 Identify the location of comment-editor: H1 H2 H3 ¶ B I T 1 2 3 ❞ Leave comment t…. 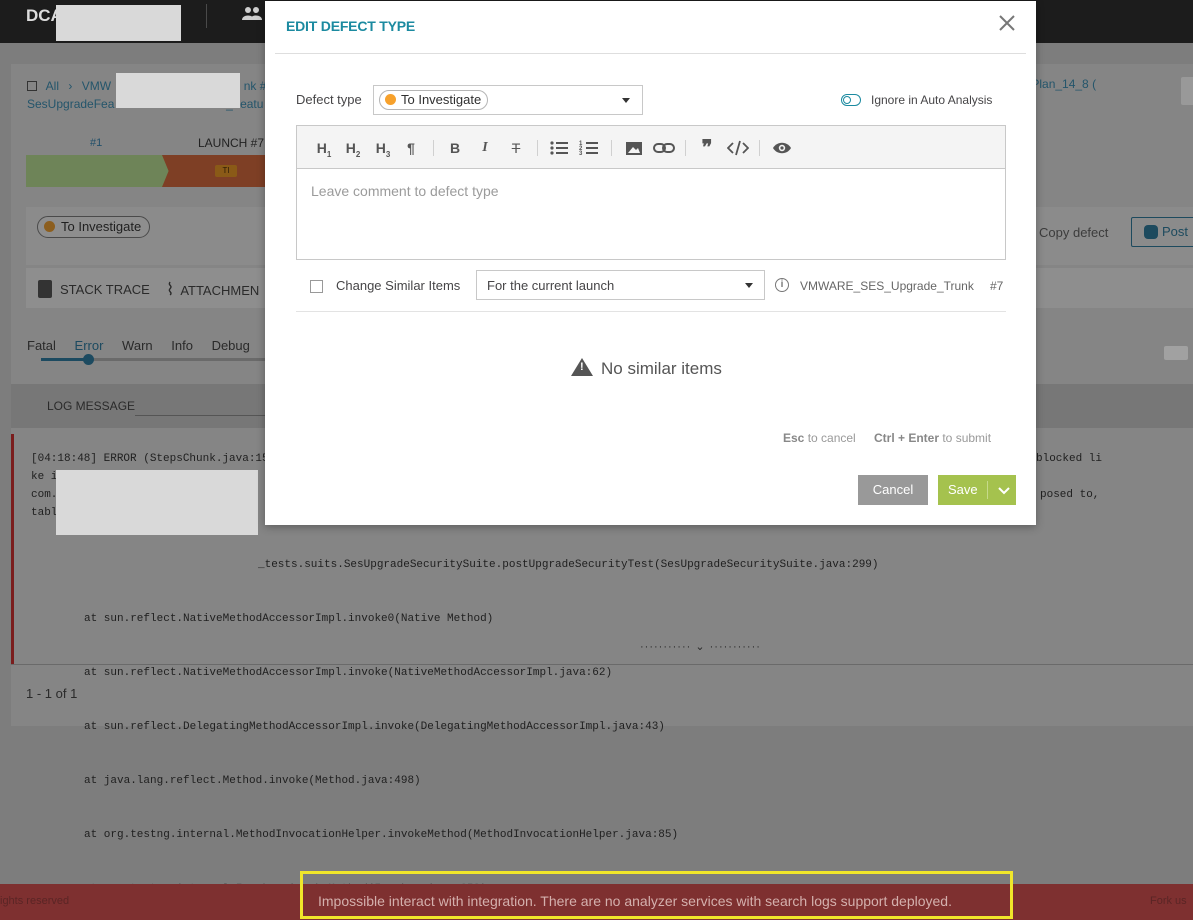
(651, 192).